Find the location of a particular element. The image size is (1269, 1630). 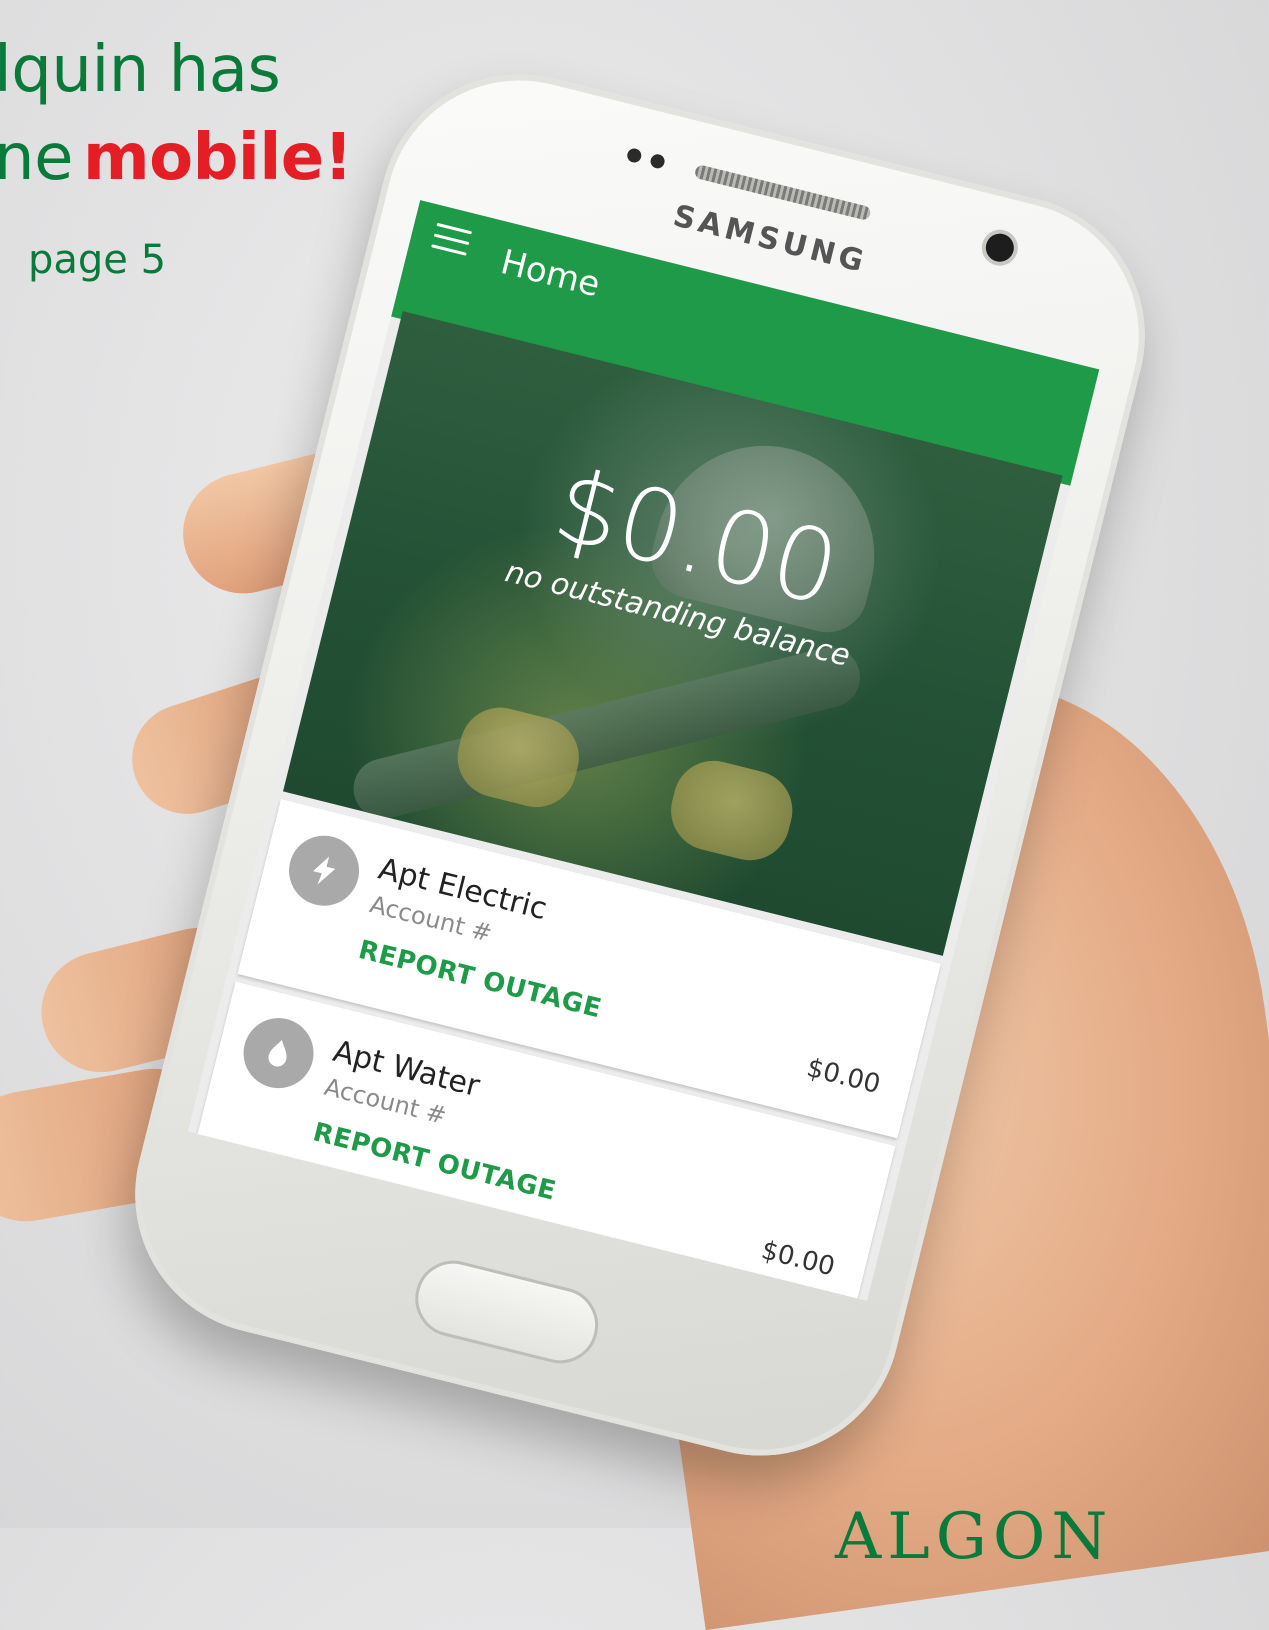

headline-line-2: ne mobile! is located at coordinates (176, 158).